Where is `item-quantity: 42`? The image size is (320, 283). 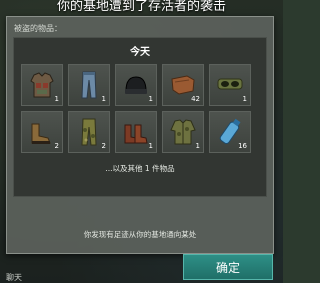 item-quantity: 42 is located at coordinates (195, 99).